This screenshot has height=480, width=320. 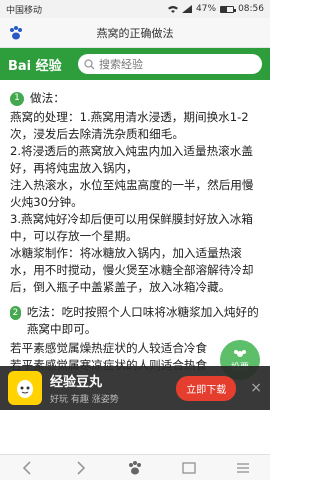 I want to click on app-ad-banner: 经验豆丸 好玩 有趣 涨姿势 立即下载 ×, so click(x=135, y=388).